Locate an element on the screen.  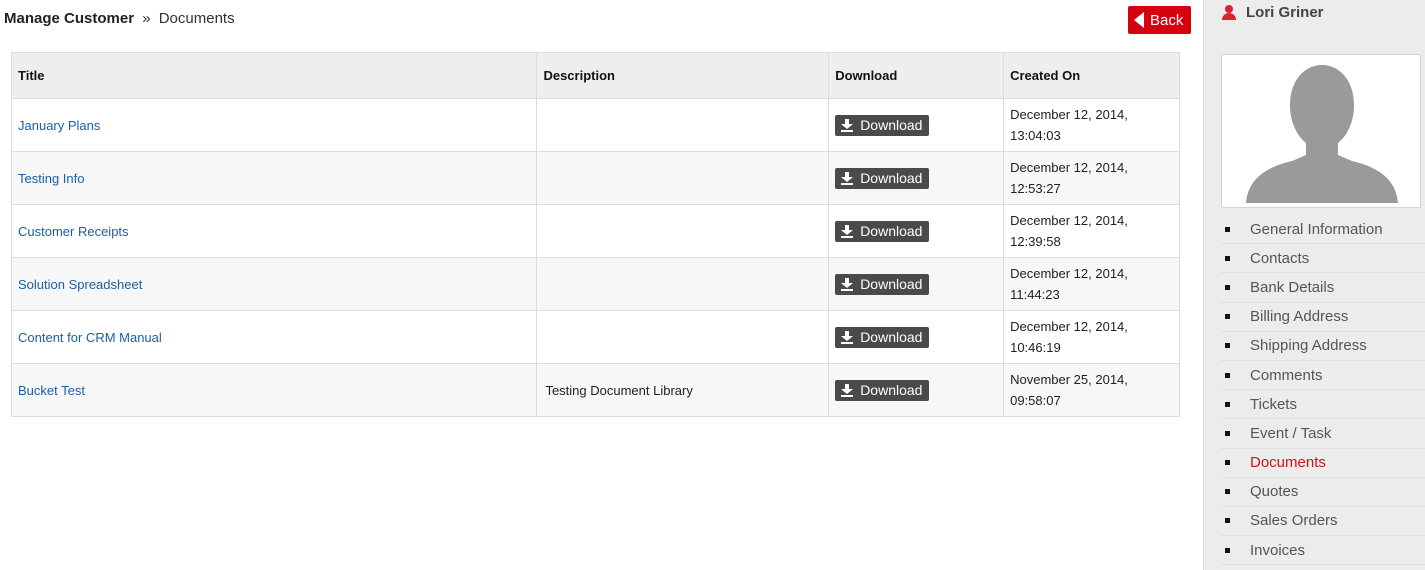
sidebar-item-tickets: Tickets is located at coordinates (1323, 405).